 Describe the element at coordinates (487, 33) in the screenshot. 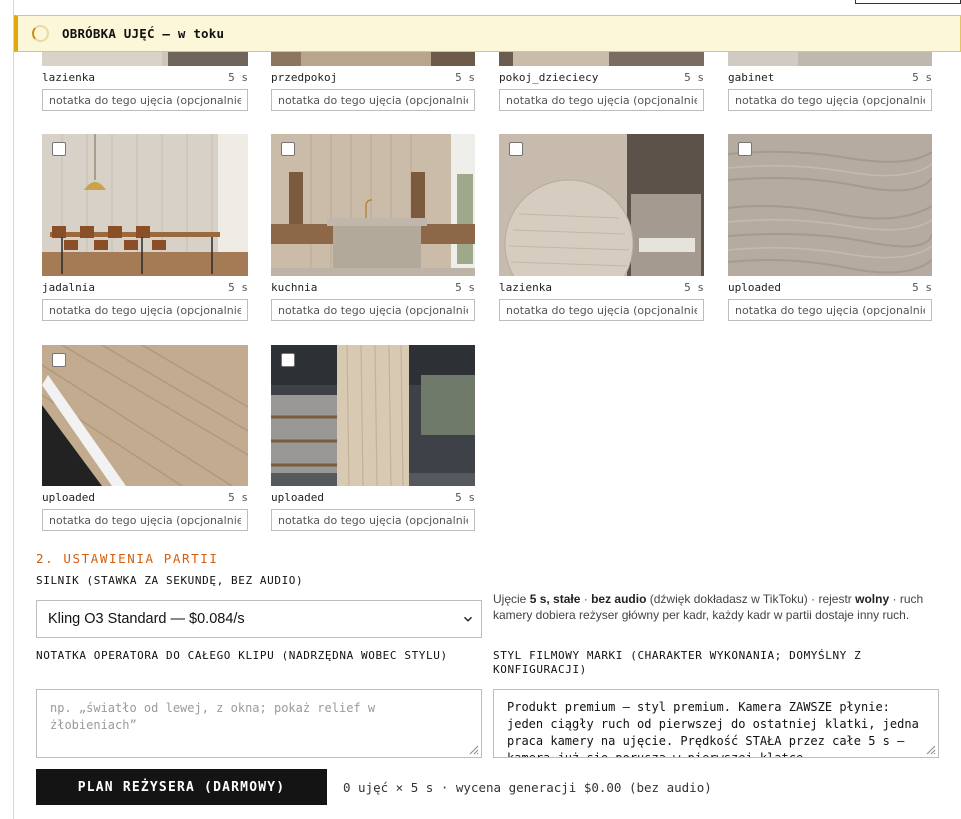

I see `processing-banner: OBRÓBKA UJĘĆ — w toku` at that location.